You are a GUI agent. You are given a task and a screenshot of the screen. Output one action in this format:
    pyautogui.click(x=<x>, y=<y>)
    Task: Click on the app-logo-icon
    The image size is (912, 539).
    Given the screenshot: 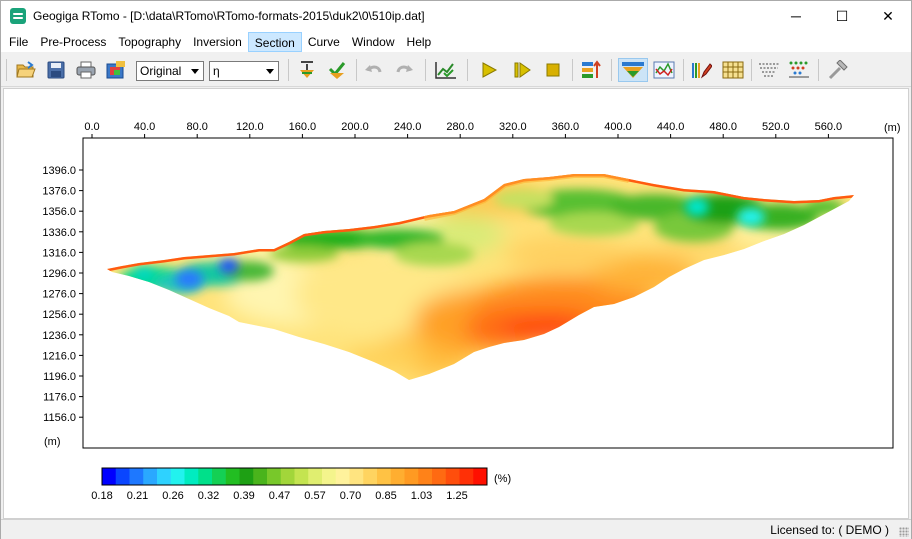 What is the action you would take?
    pyautogui.click(x=18, y=16)
    